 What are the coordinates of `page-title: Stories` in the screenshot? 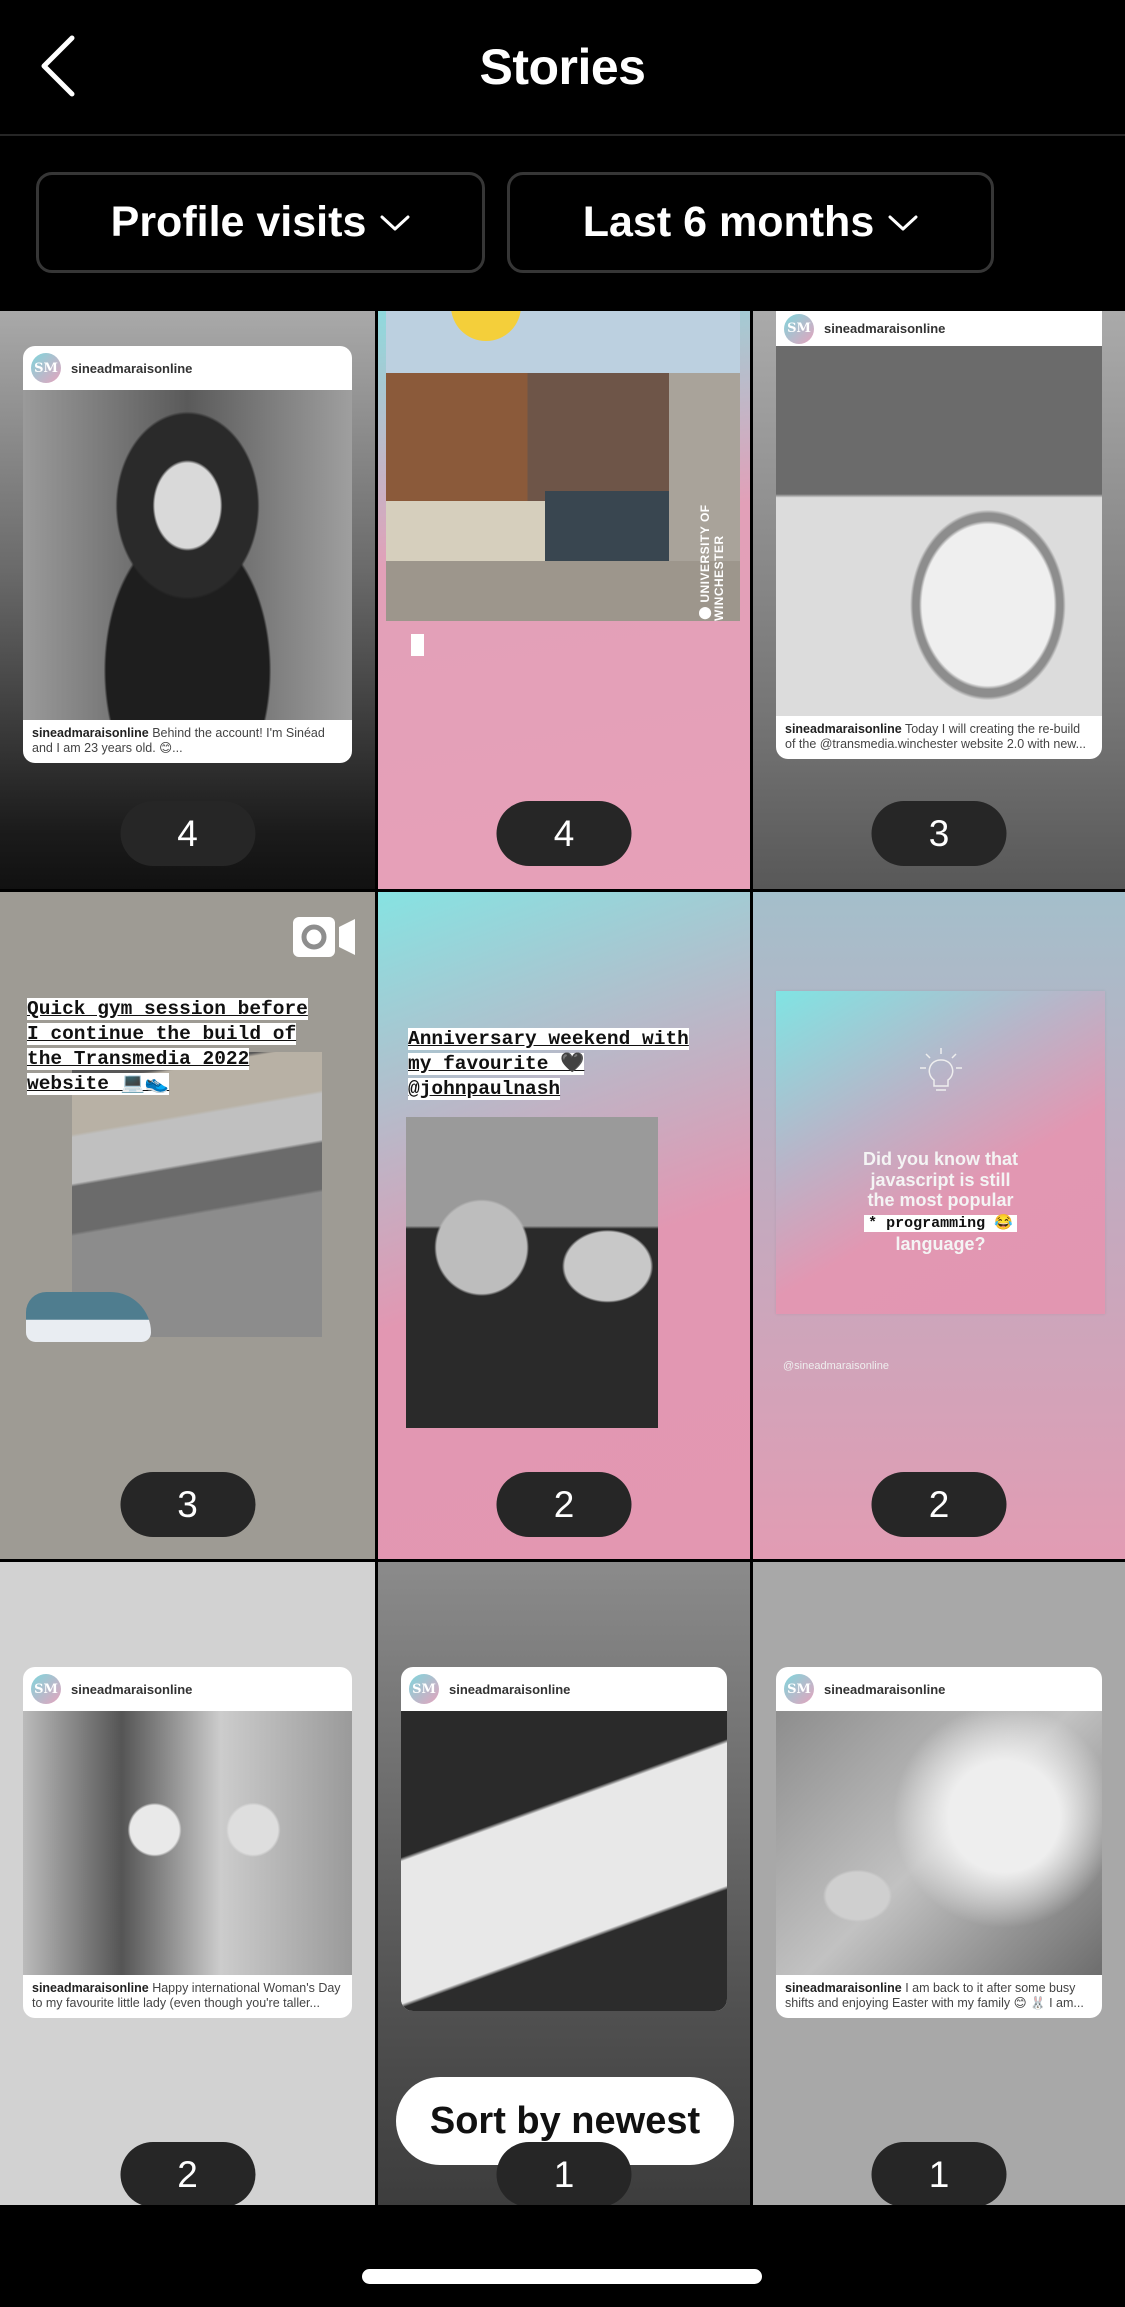 It's located at (562, 67).